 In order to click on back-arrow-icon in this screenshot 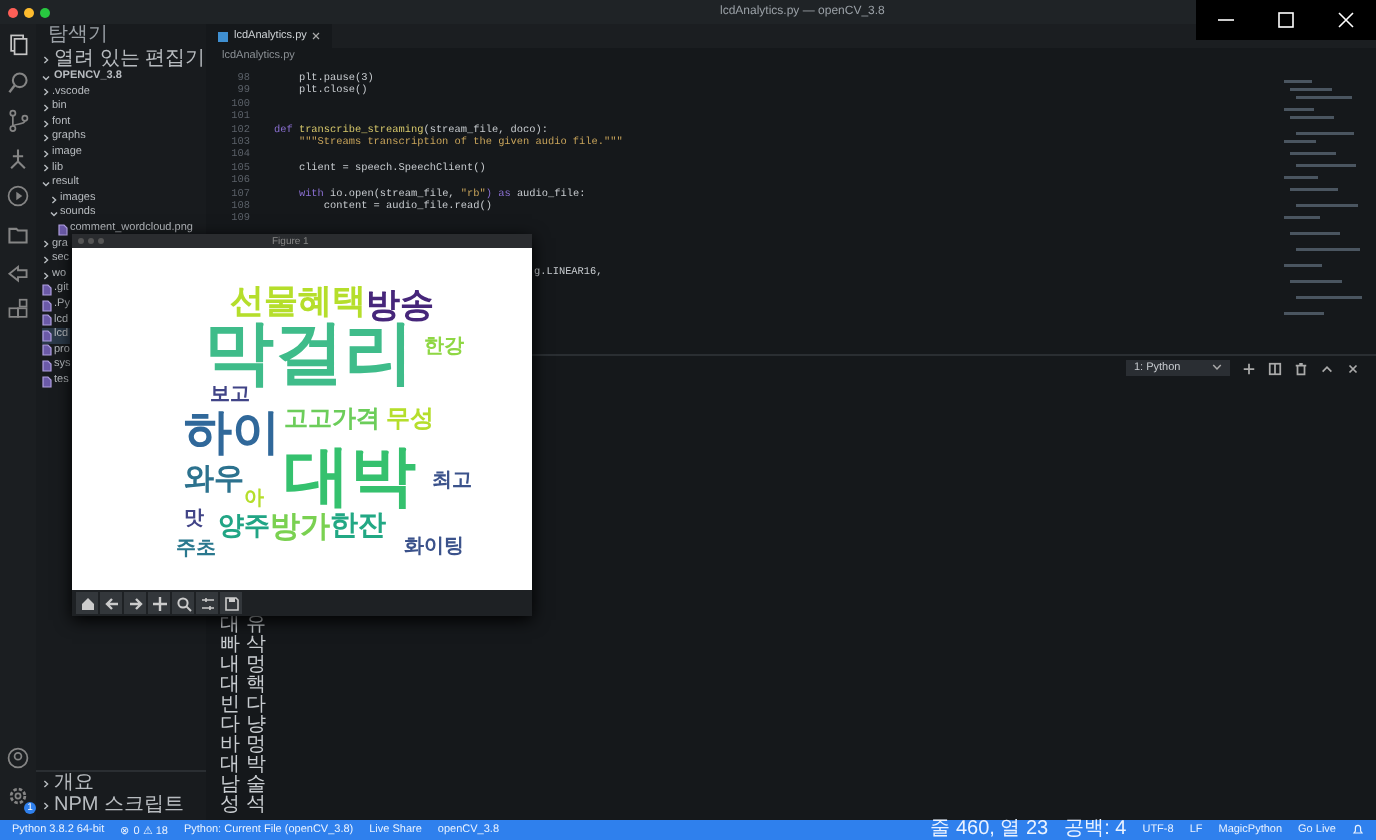, I will do `click(111, 603)`.